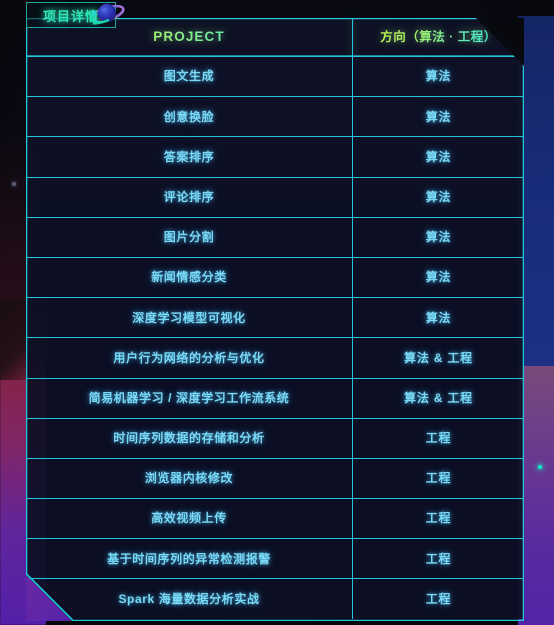 This screenshot has height=625, width=554. Describe the element at coordinates (14, 184) in the screenshot. I see `background-particle-left` at that location.